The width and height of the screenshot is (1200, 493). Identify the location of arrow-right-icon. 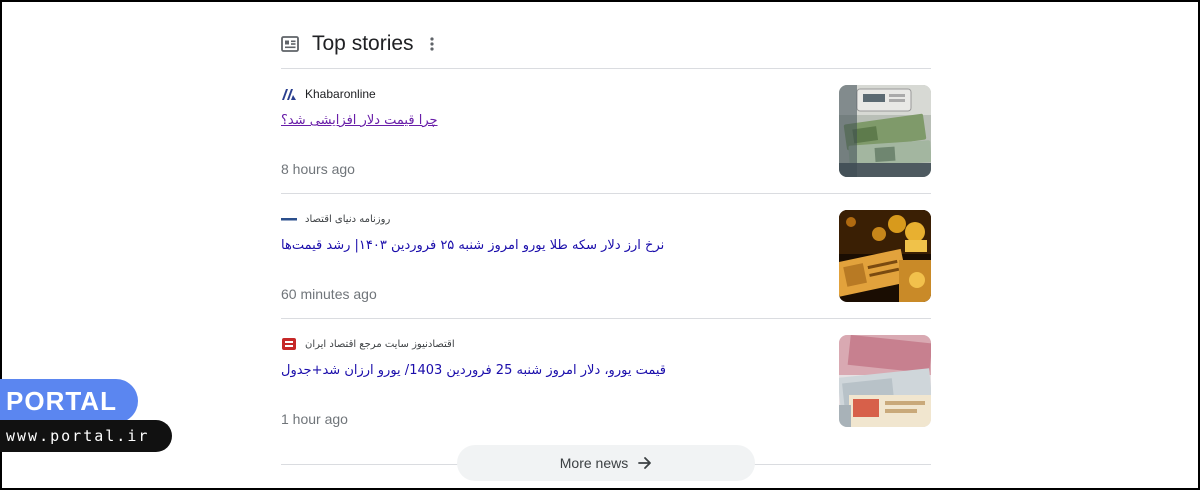
(645, 463).